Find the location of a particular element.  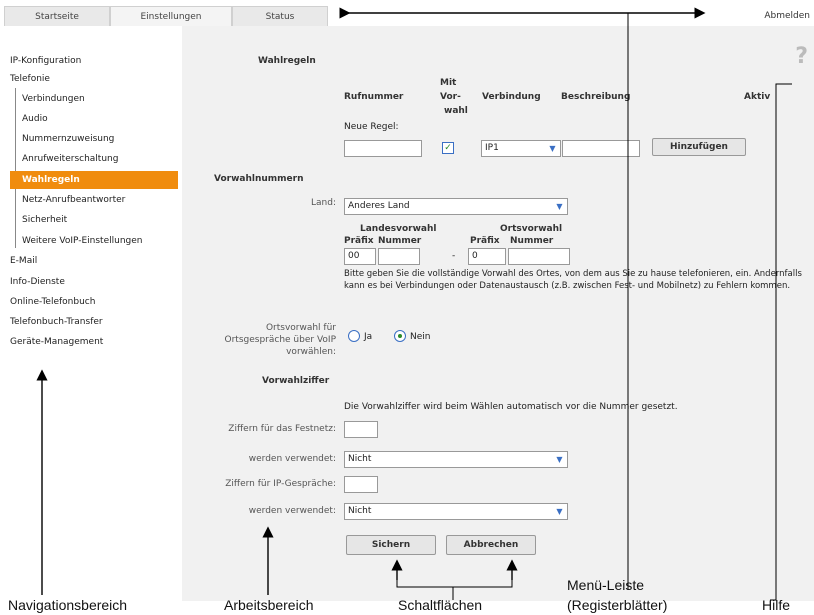

caption-navigation: Navigationsbereich is located at coordinates (68, 605).